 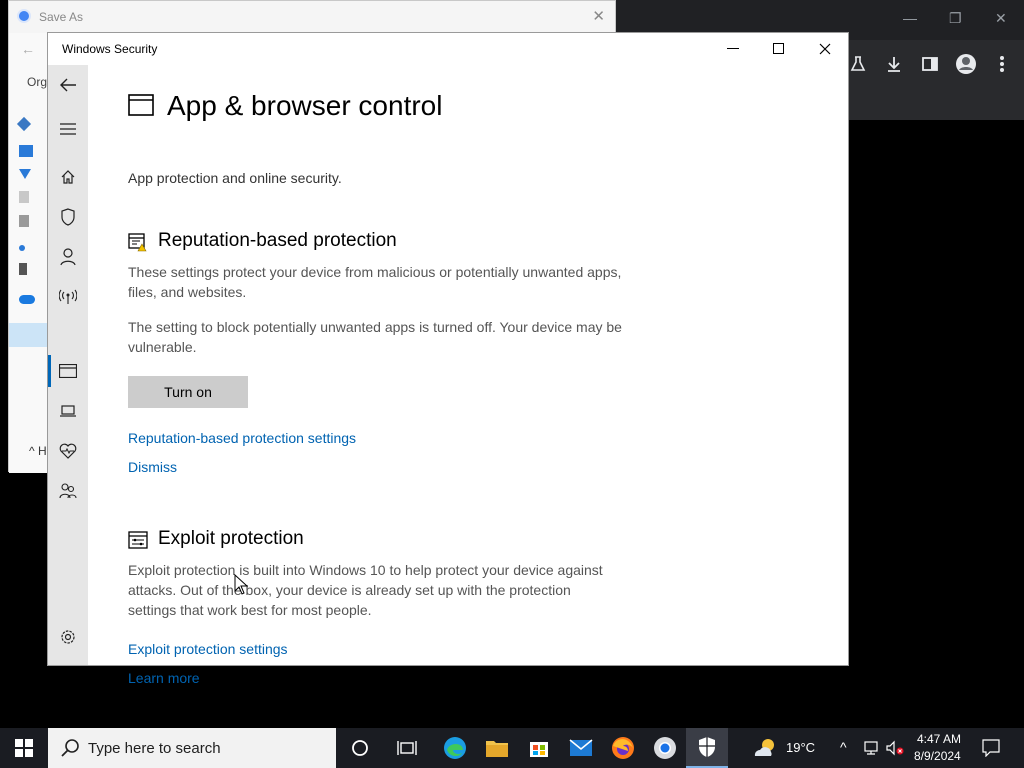 What do you see at coordinates (29, 253) in the screenshot?
I see `save-as-nav-pane: ←` at bounding box center [29, 253].